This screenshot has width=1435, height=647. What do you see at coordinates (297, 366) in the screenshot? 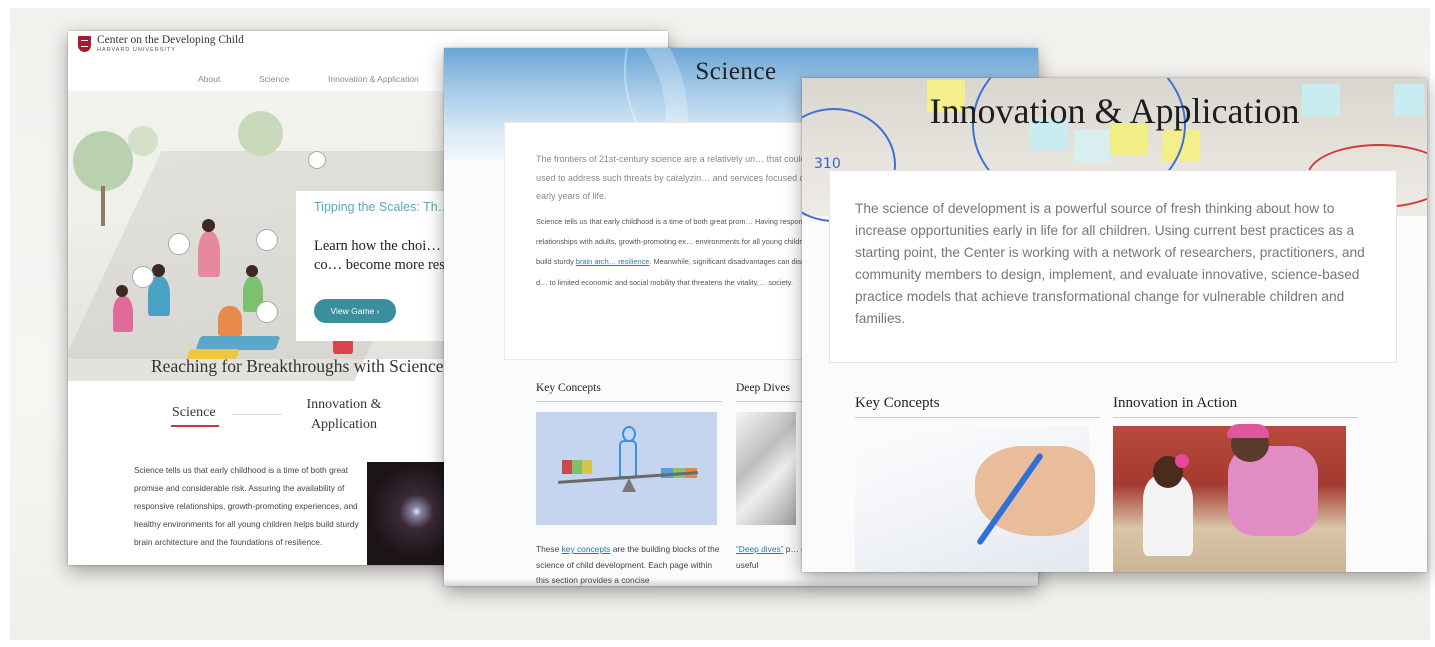
I see `section-title: Reaching for Breakthroughs with Science` at bounding box center [297, 366].